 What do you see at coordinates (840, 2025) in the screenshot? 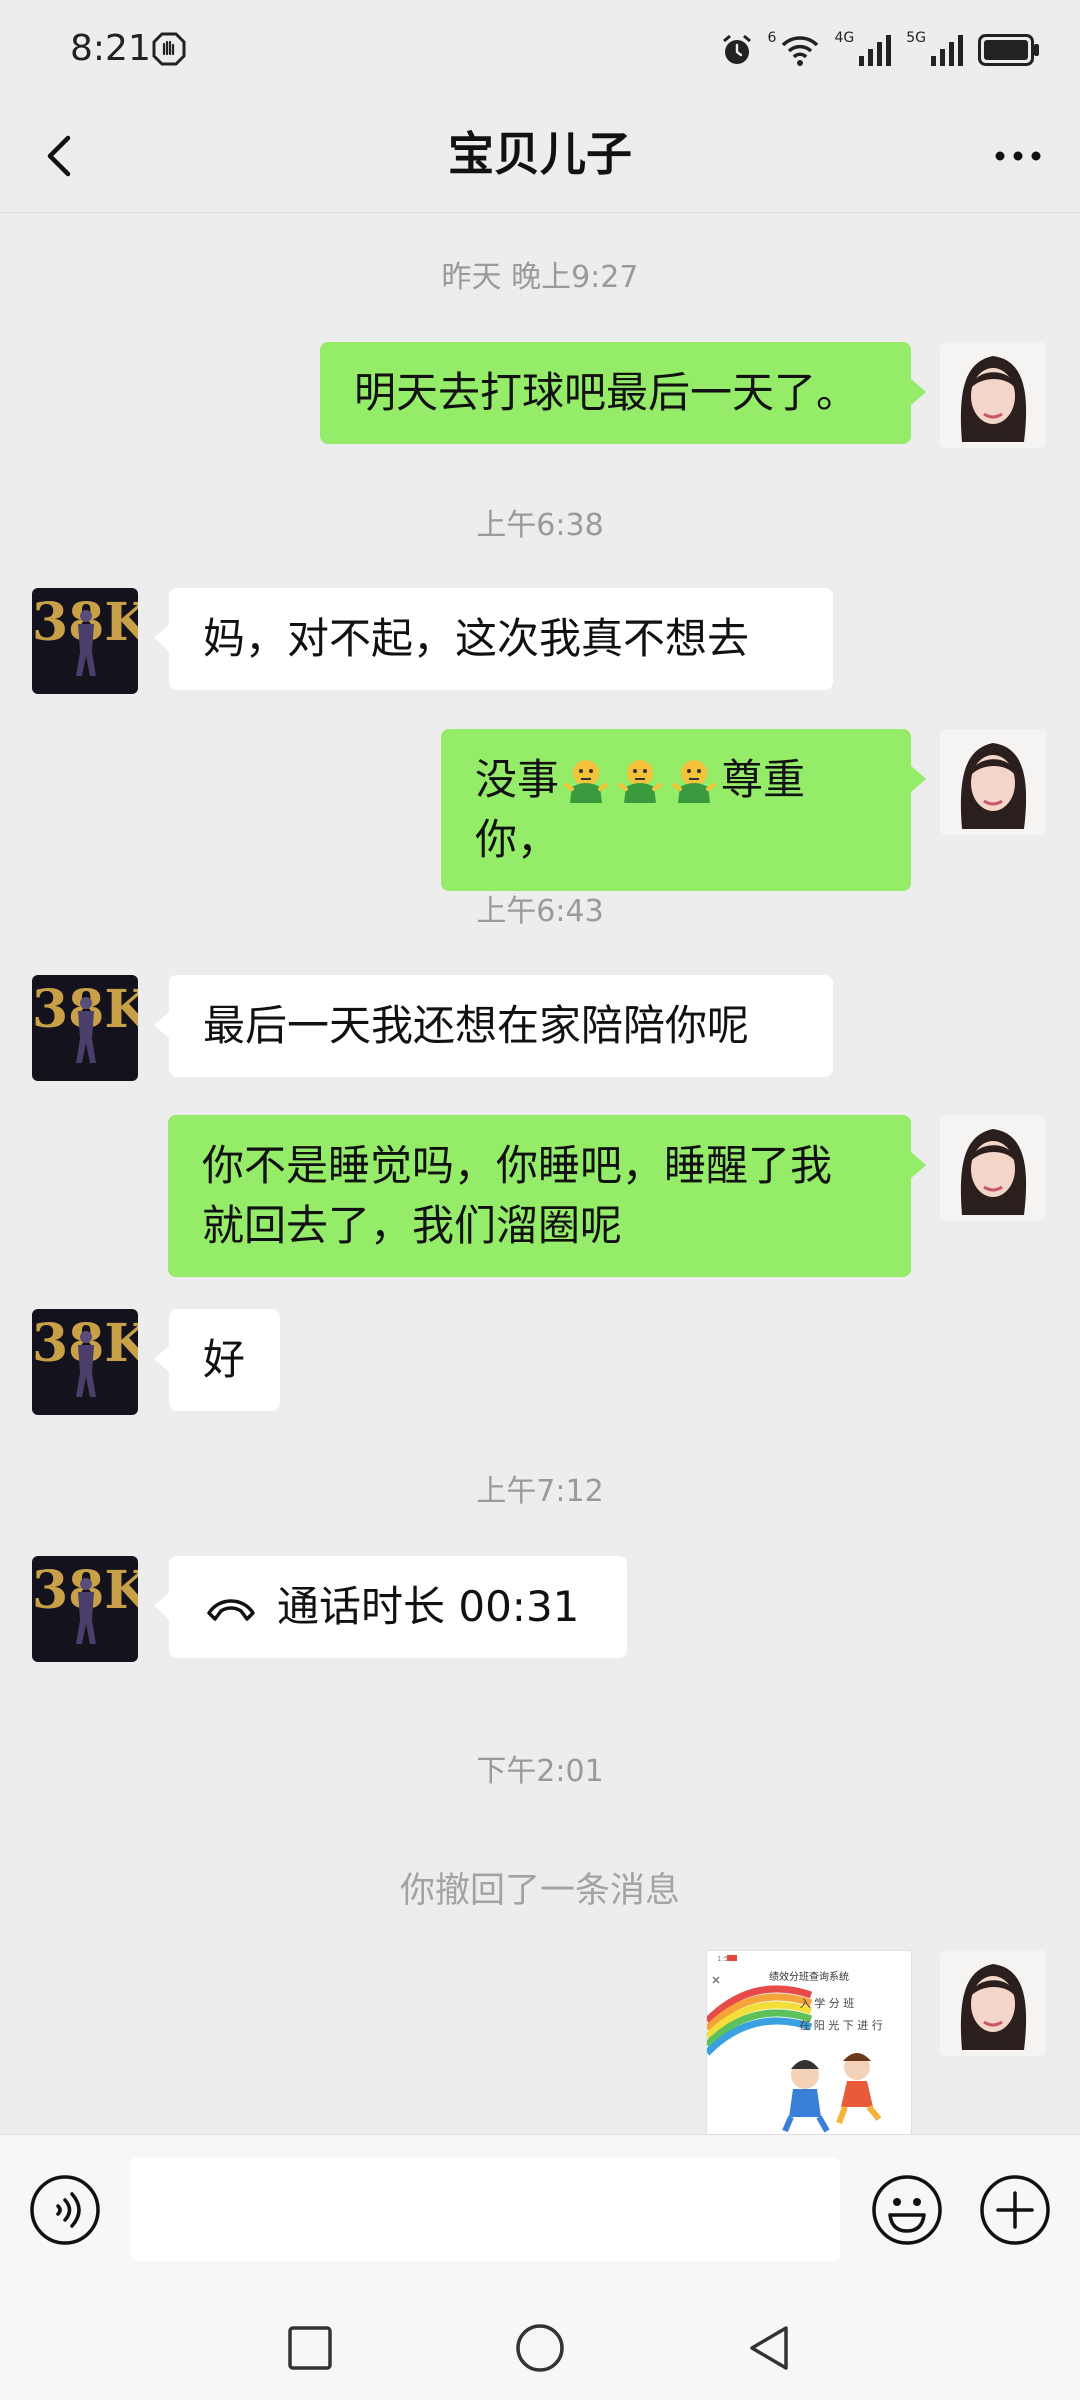
I see `thumb-line2: 在 阳 光 下 进 行` at bounding box center [840, 2025].